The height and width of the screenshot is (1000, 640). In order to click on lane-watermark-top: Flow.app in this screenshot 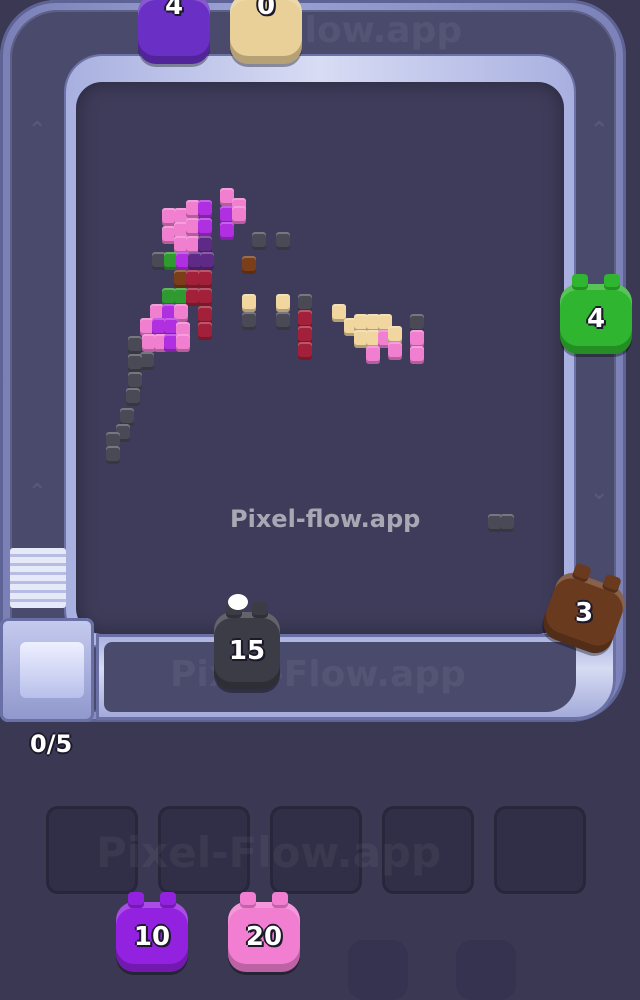, I will do `click(371, 30)`.